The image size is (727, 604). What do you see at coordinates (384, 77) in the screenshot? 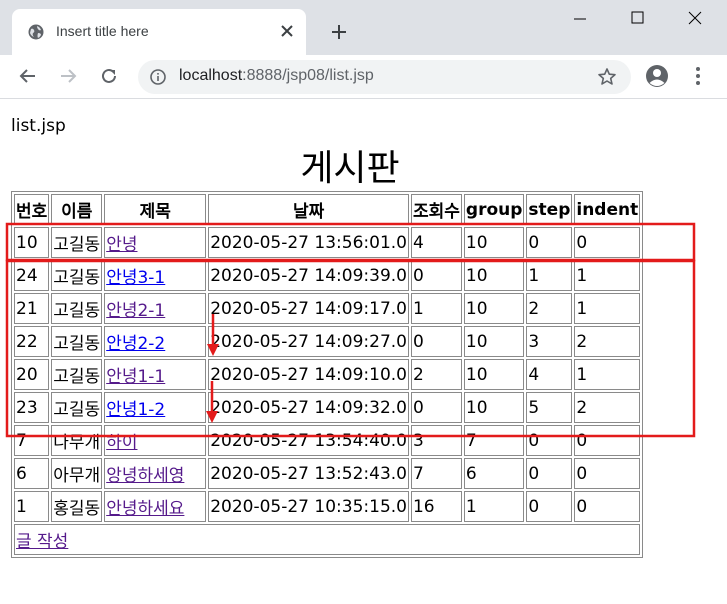
I see `address-bar: localhost:8888/jsp08/list.jsp` at bounding box center [384, 77].